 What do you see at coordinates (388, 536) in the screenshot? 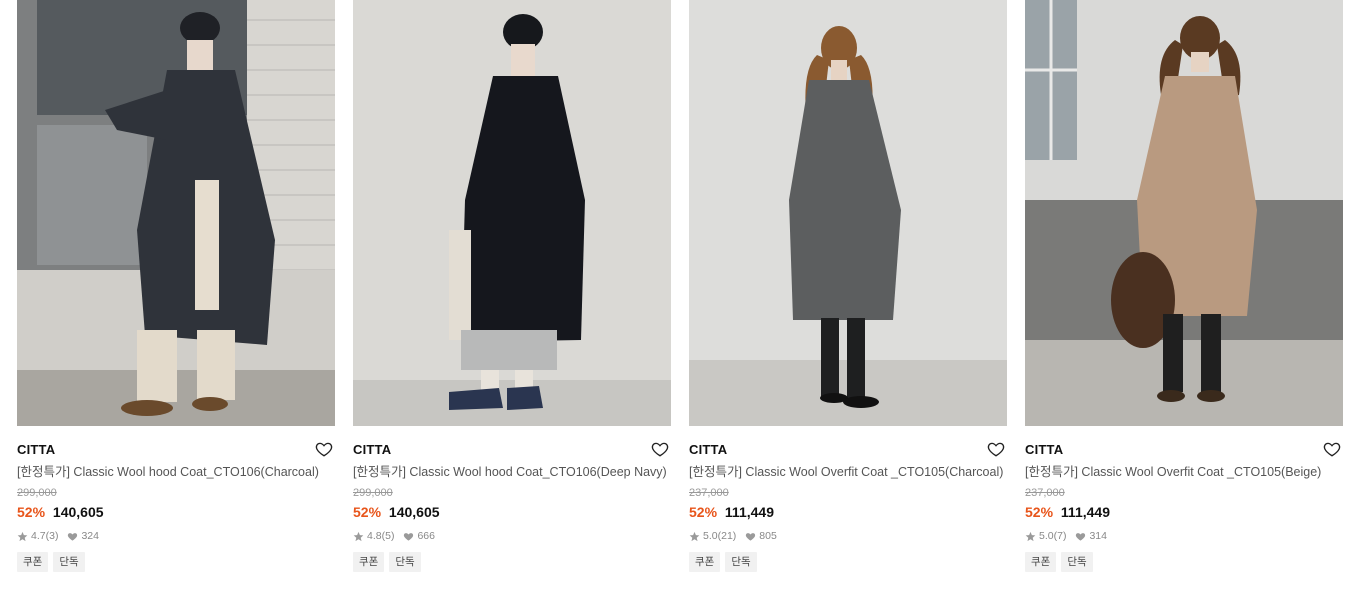
I see `review-count: (5)` at bounding box center [388, 536].